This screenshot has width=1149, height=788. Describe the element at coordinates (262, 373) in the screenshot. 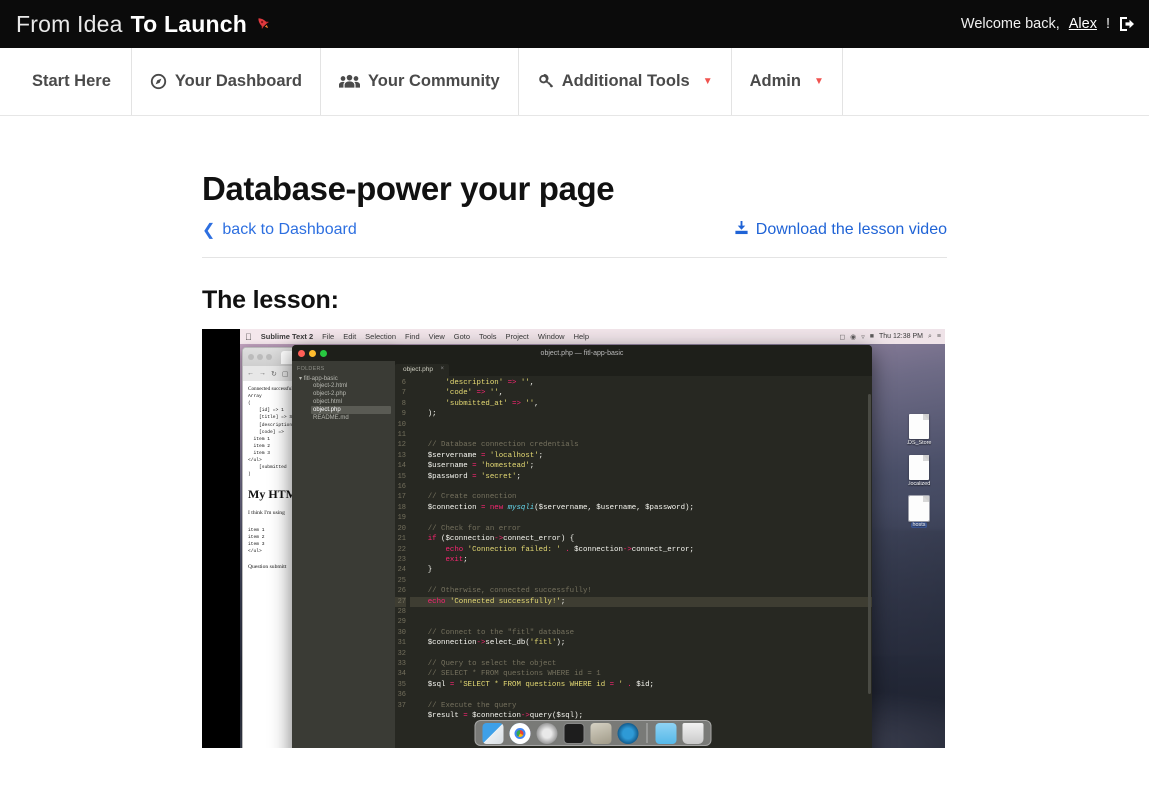

I see `forward-arrow-icon: →` at that location.